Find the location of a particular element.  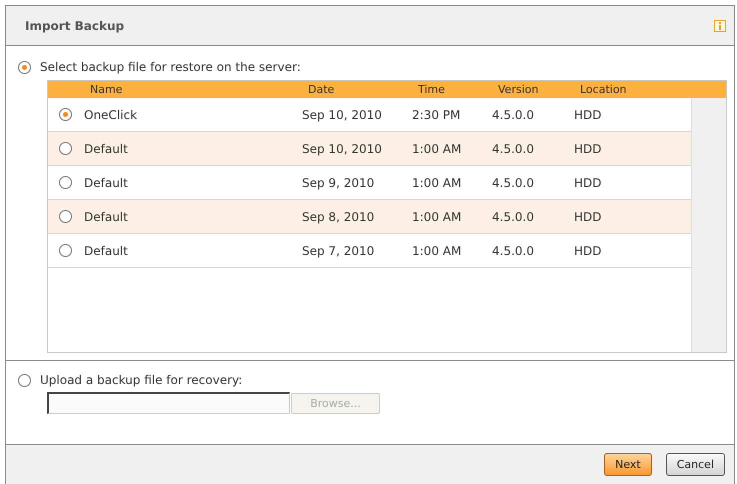

column-header: Time is located at coordinates (432, 89).